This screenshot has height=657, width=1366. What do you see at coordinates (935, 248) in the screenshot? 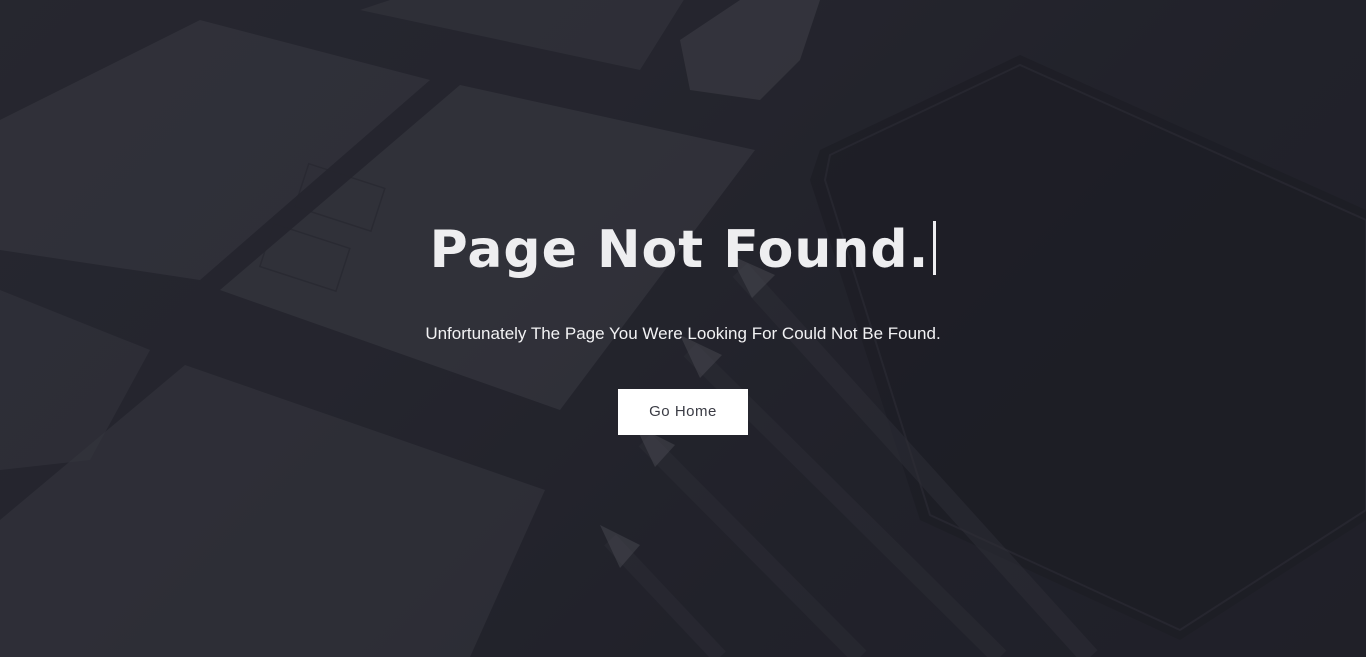
I see `typing-cursor` at bounding box center [935, 248].